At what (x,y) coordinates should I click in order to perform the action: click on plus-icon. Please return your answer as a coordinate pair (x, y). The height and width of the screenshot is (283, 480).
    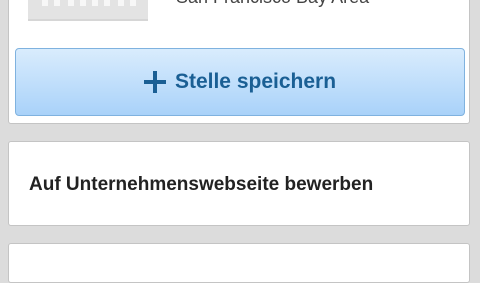
    Looking at the image, I should click on (154, 82).